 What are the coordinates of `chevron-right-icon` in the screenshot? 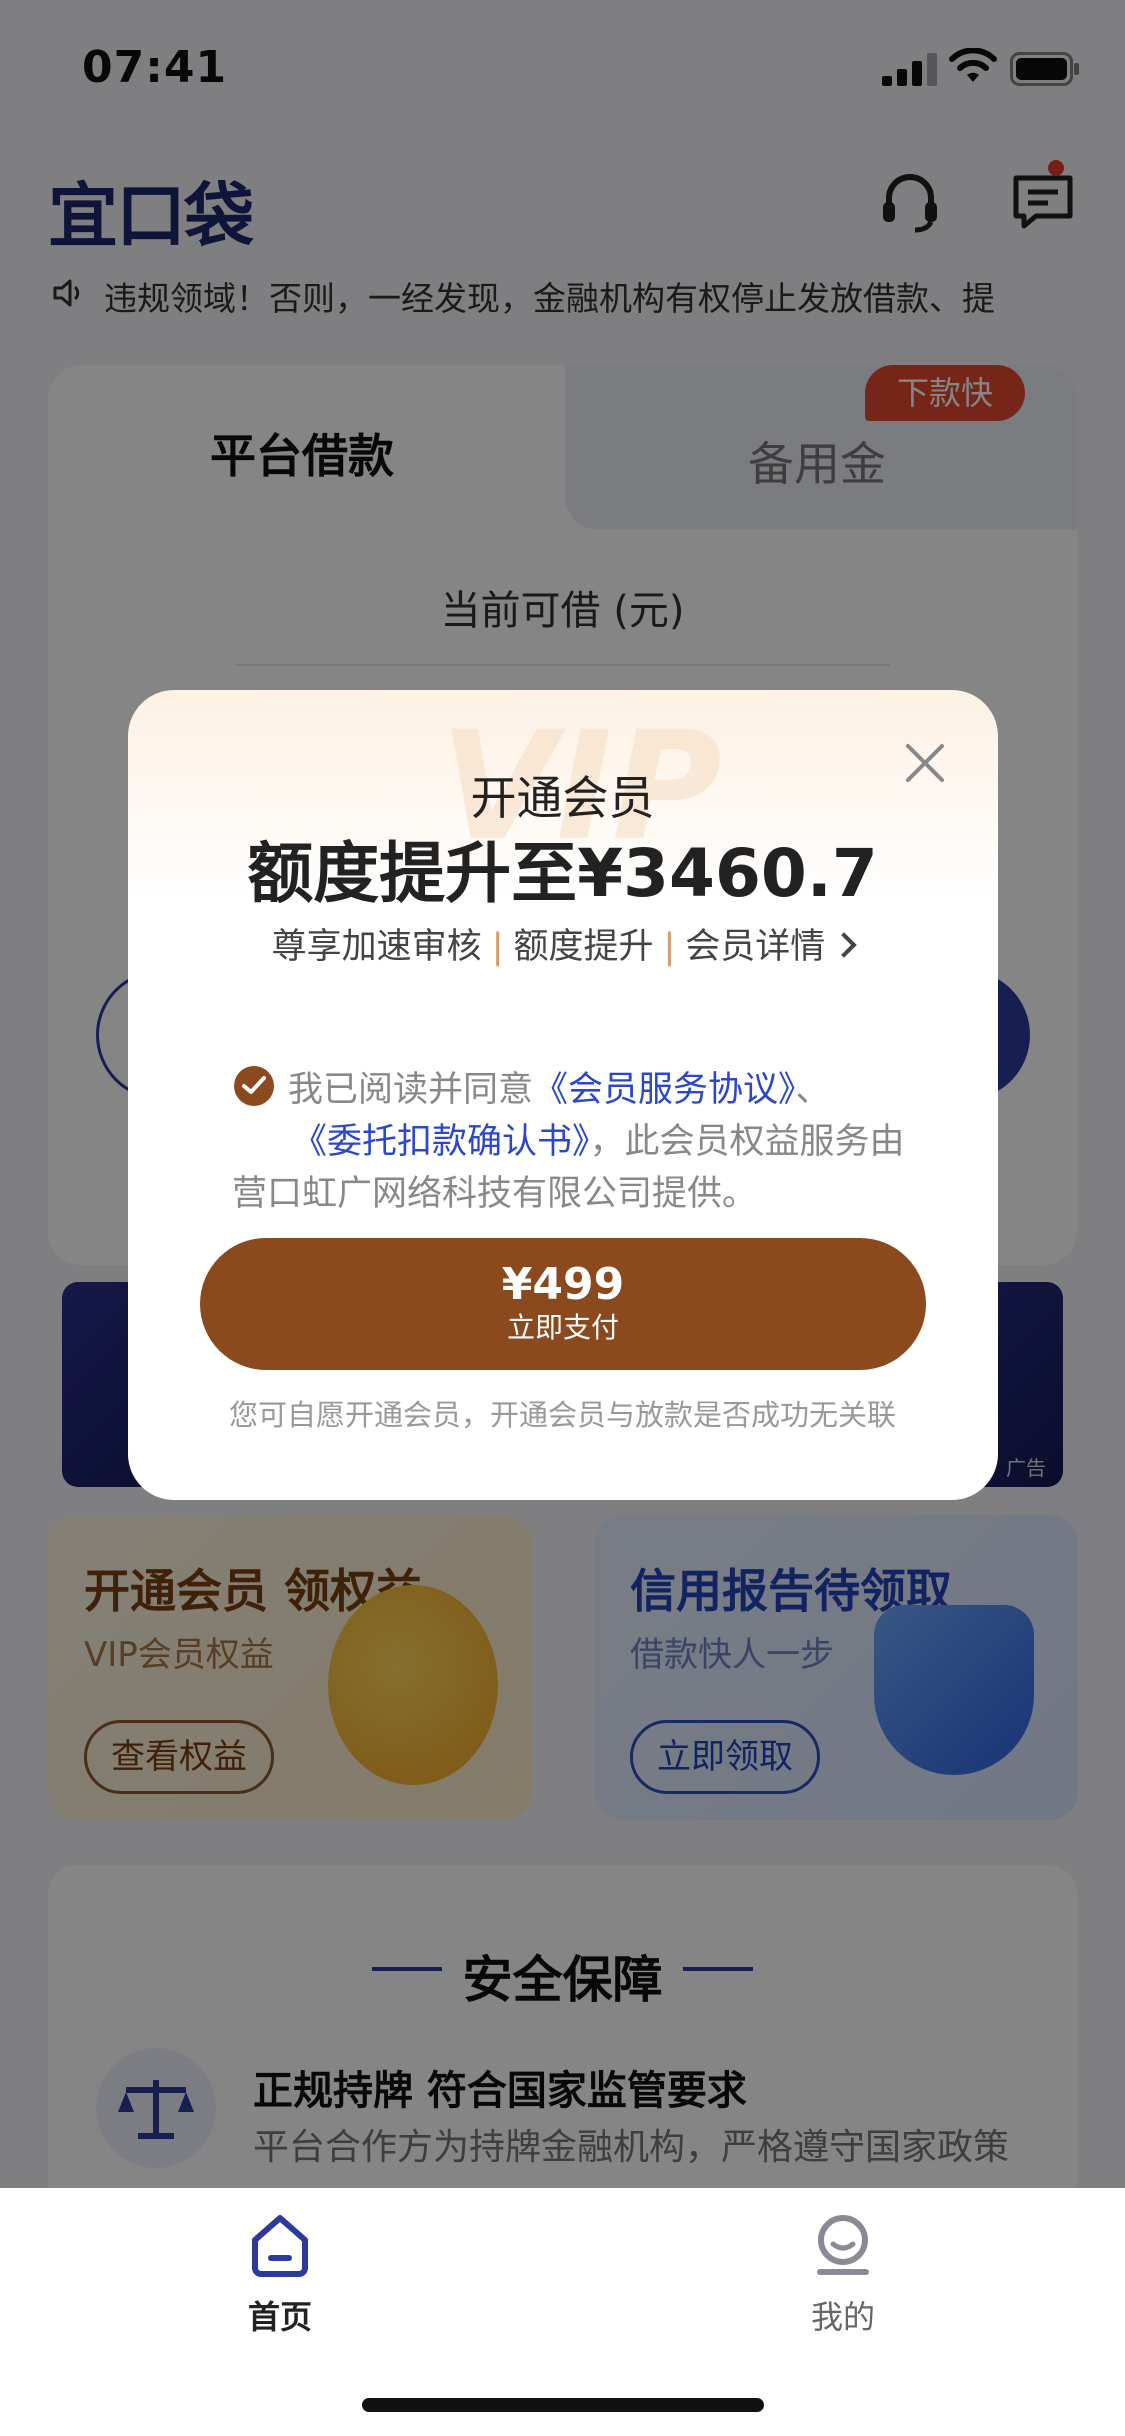 It's located at (844, 945).